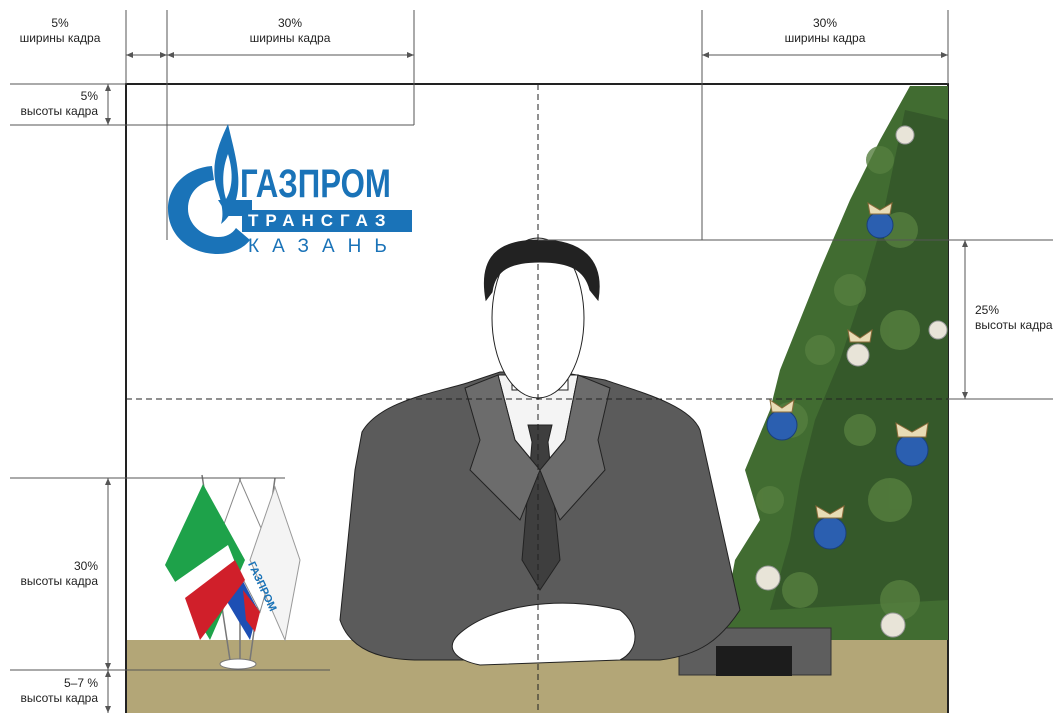 Image resolution: width=1053 pixels, height=713 pixels. I want to click on logo-line-2: ТРАНСГАЗ, so click(320, 220).